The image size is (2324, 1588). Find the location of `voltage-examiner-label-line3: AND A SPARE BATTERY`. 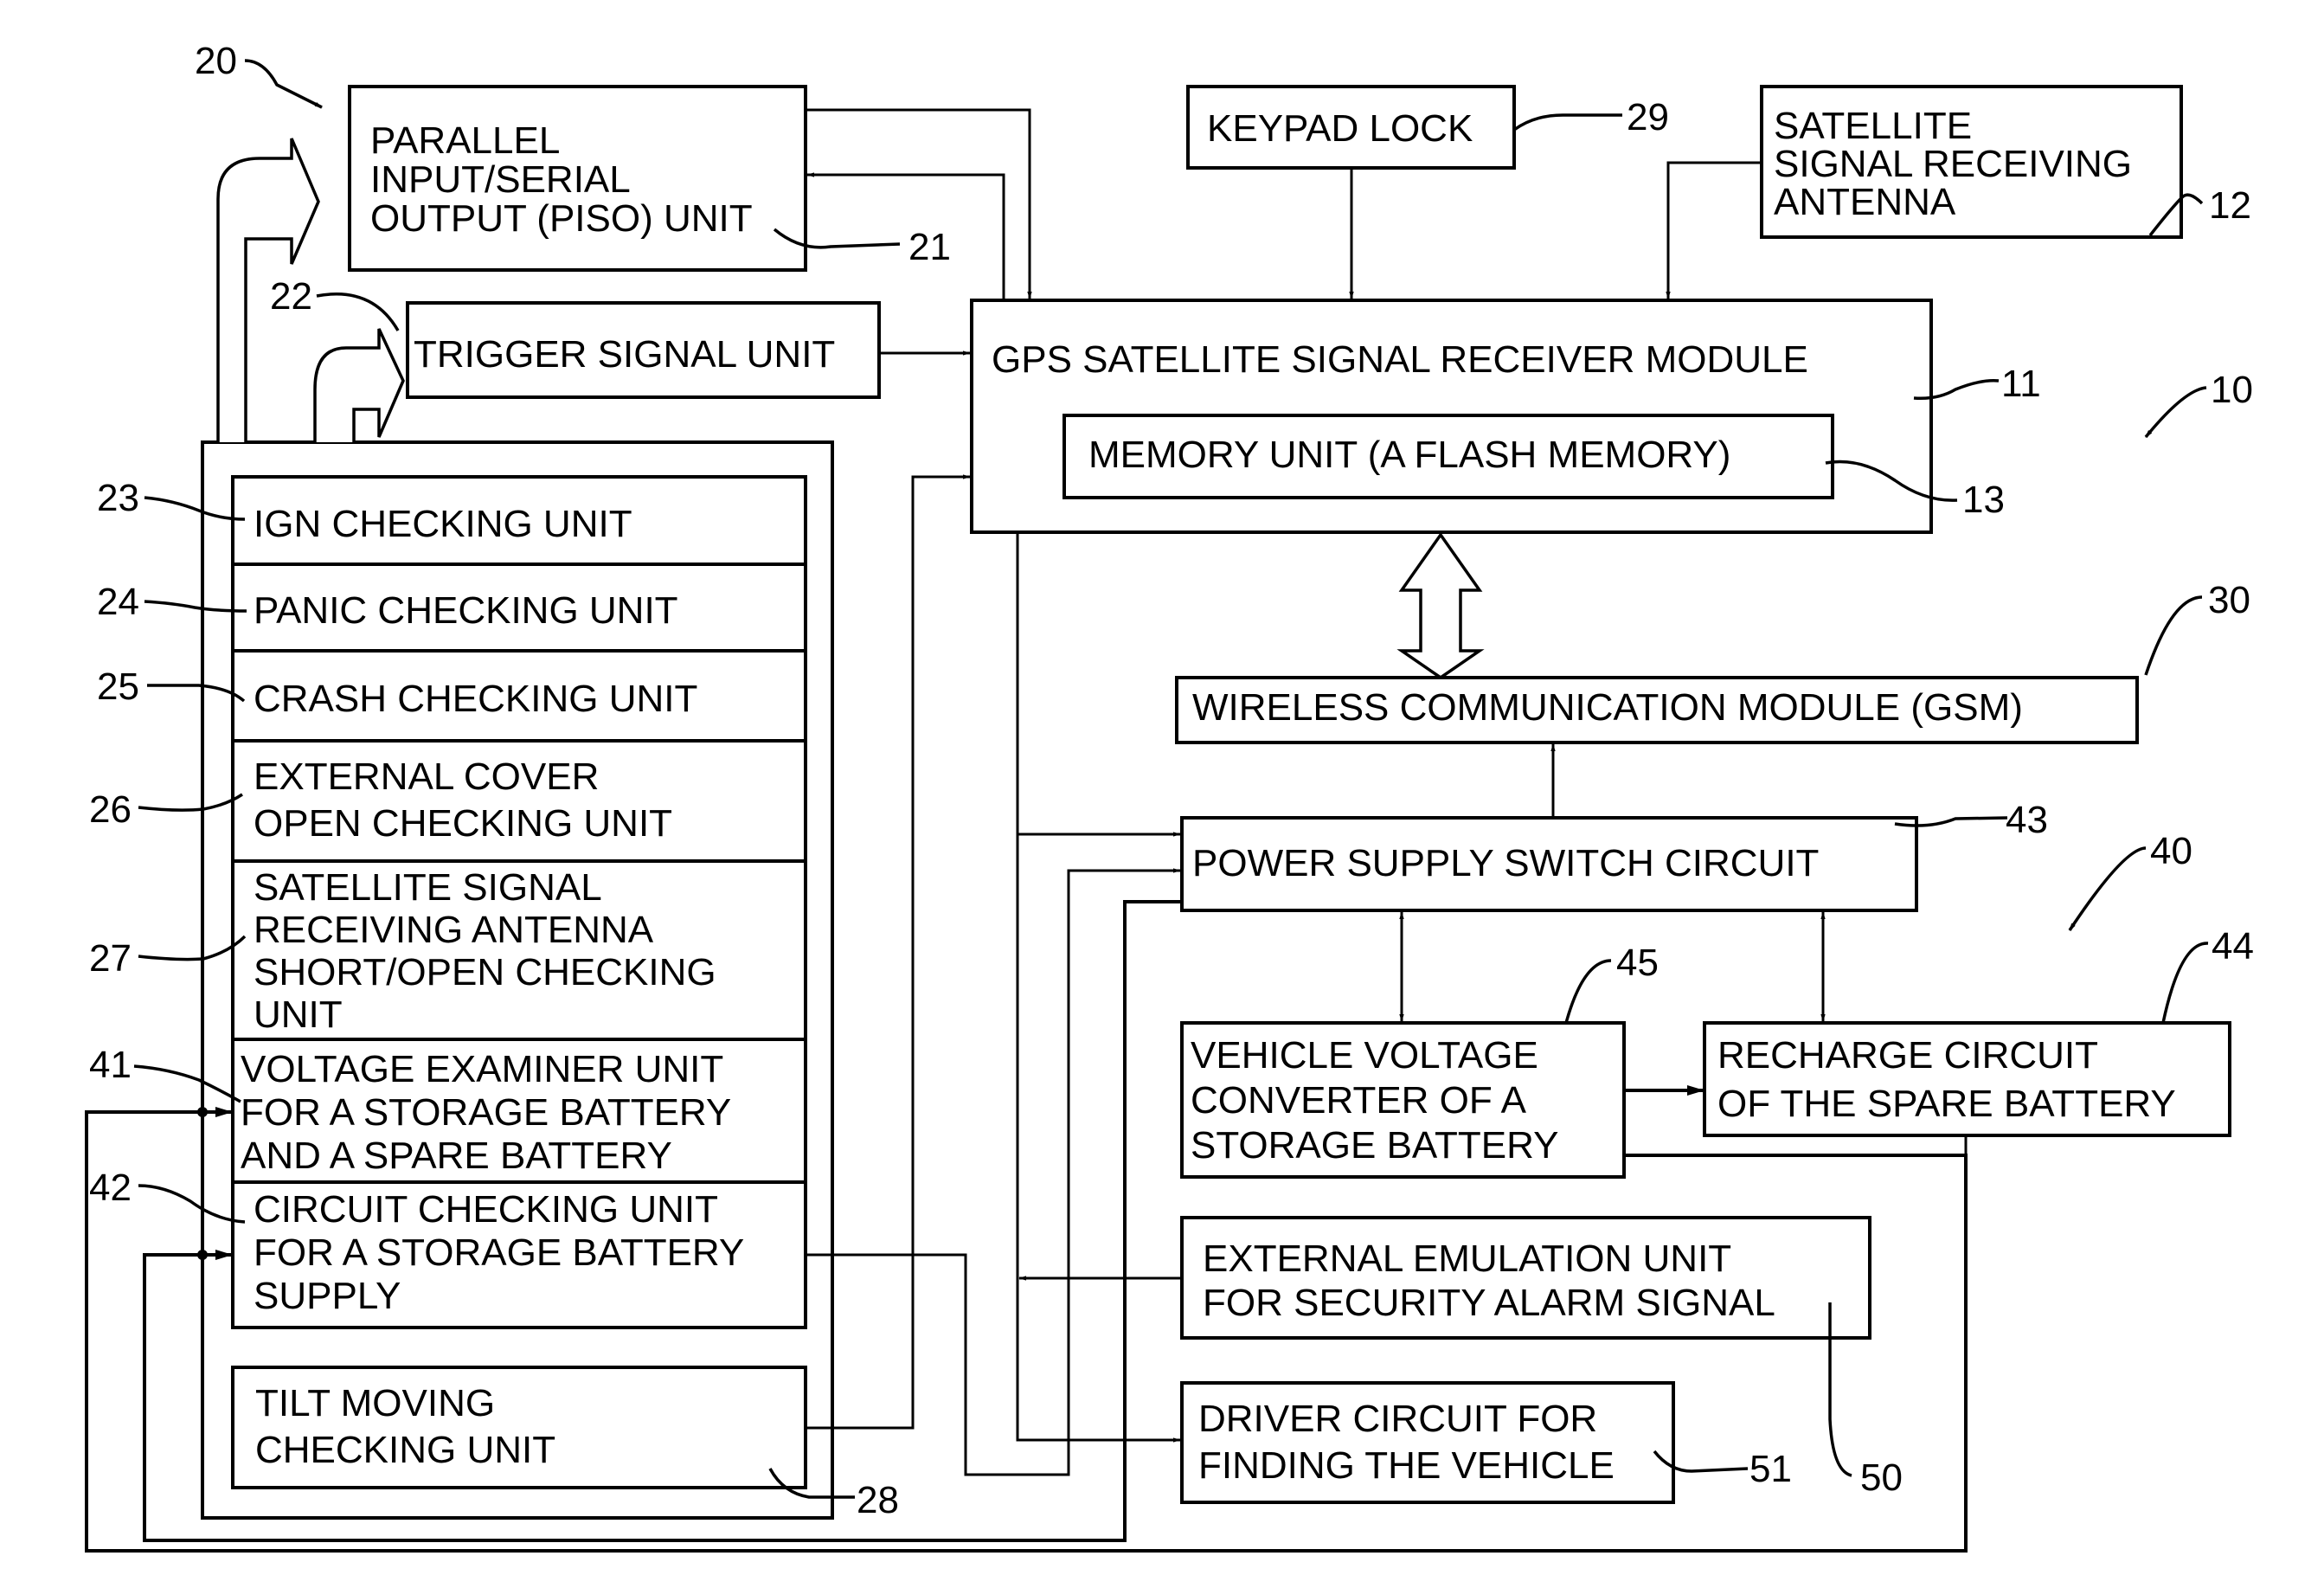

voltage-examiner-label-line3: AND A SPARE BATTERY is located at coordinates (456, 1156).